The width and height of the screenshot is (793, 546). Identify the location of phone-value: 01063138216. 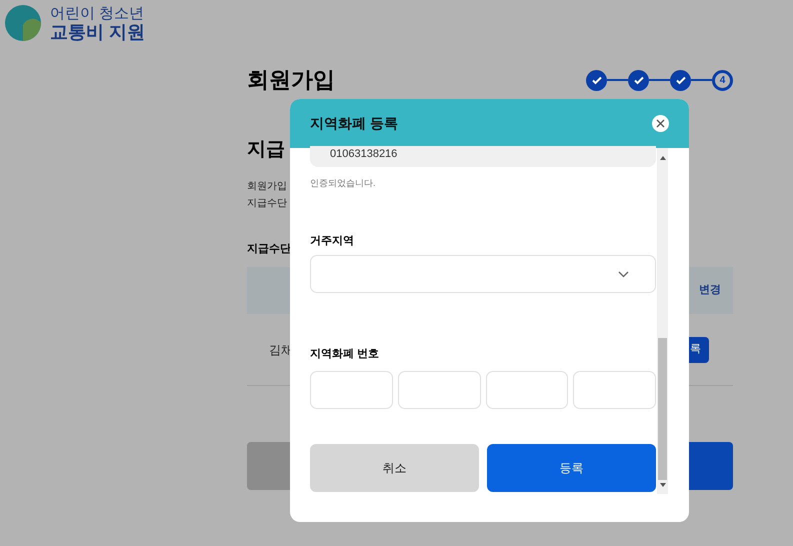
(364, 154).